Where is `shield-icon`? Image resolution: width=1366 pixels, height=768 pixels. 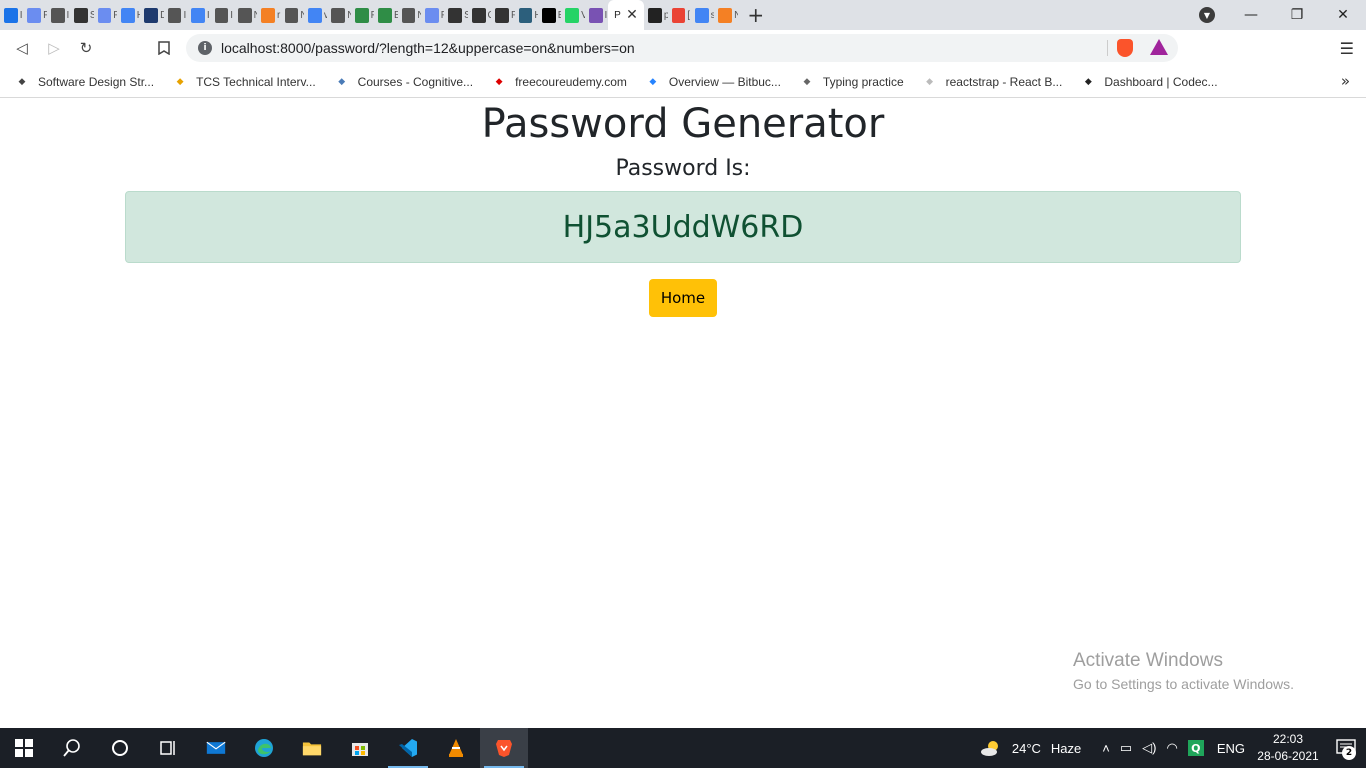
shield-icon is located at coordinates (151, 15).